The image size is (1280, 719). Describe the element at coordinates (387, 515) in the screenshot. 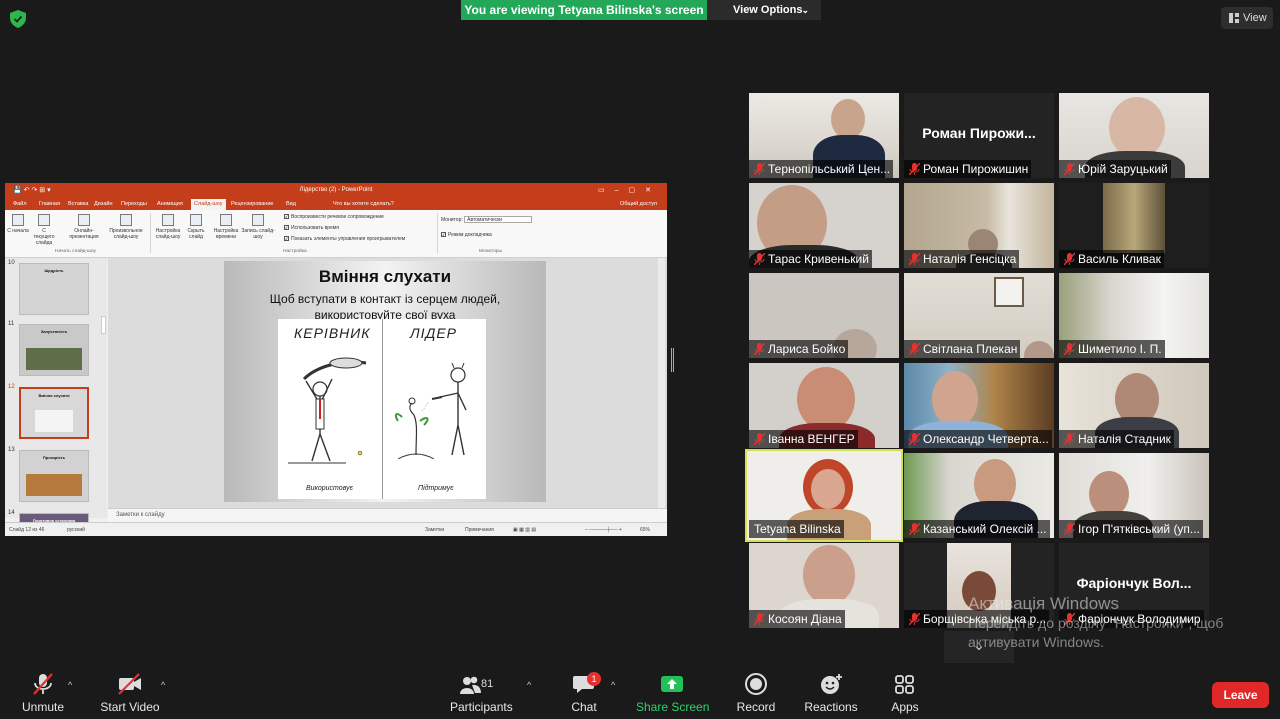

I see `slide-notes-field: Заметки к слайду` at that location.